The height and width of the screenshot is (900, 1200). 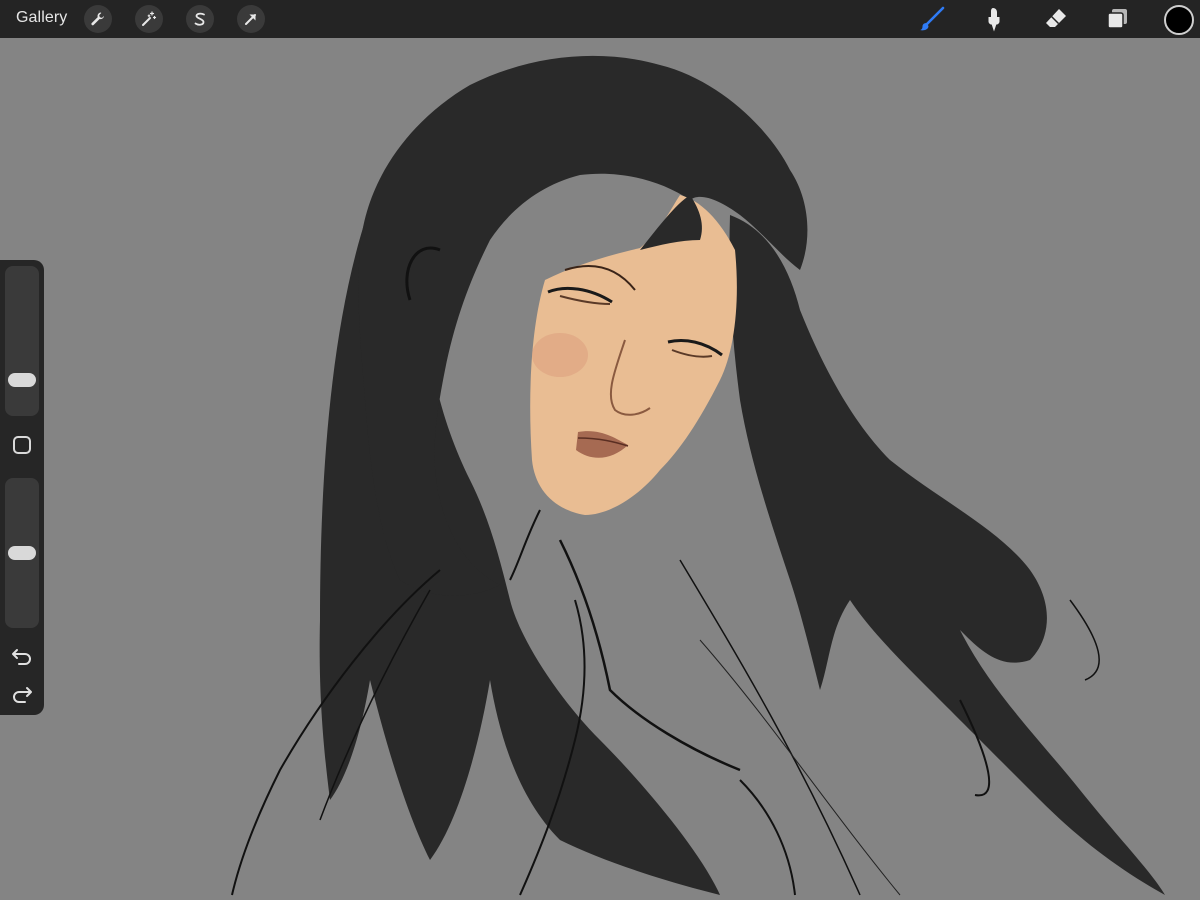 I want to click on transform-arrow-icon, so click(x=251, y=19).